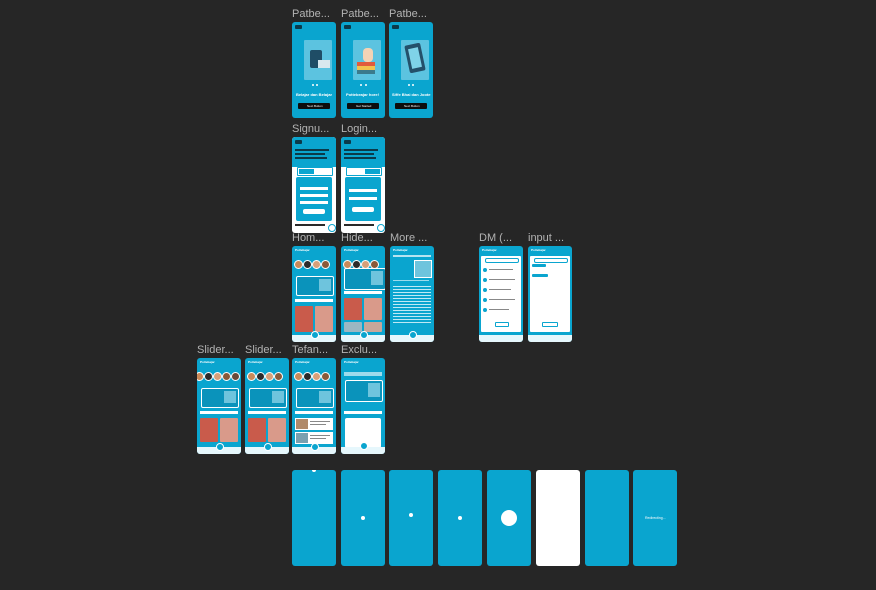 This screenshot has width=876, height=590. What do you see at coordinates (411, 70) in the screenshot?
I see `frame-onboarding-3: Siffe Bhai dan Joote Next Button` at bounding box center [411, 70].